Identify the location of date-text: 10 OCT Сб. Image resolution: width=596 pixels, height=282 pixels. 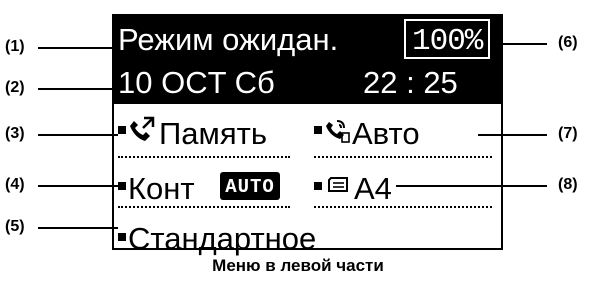
(196, 82).